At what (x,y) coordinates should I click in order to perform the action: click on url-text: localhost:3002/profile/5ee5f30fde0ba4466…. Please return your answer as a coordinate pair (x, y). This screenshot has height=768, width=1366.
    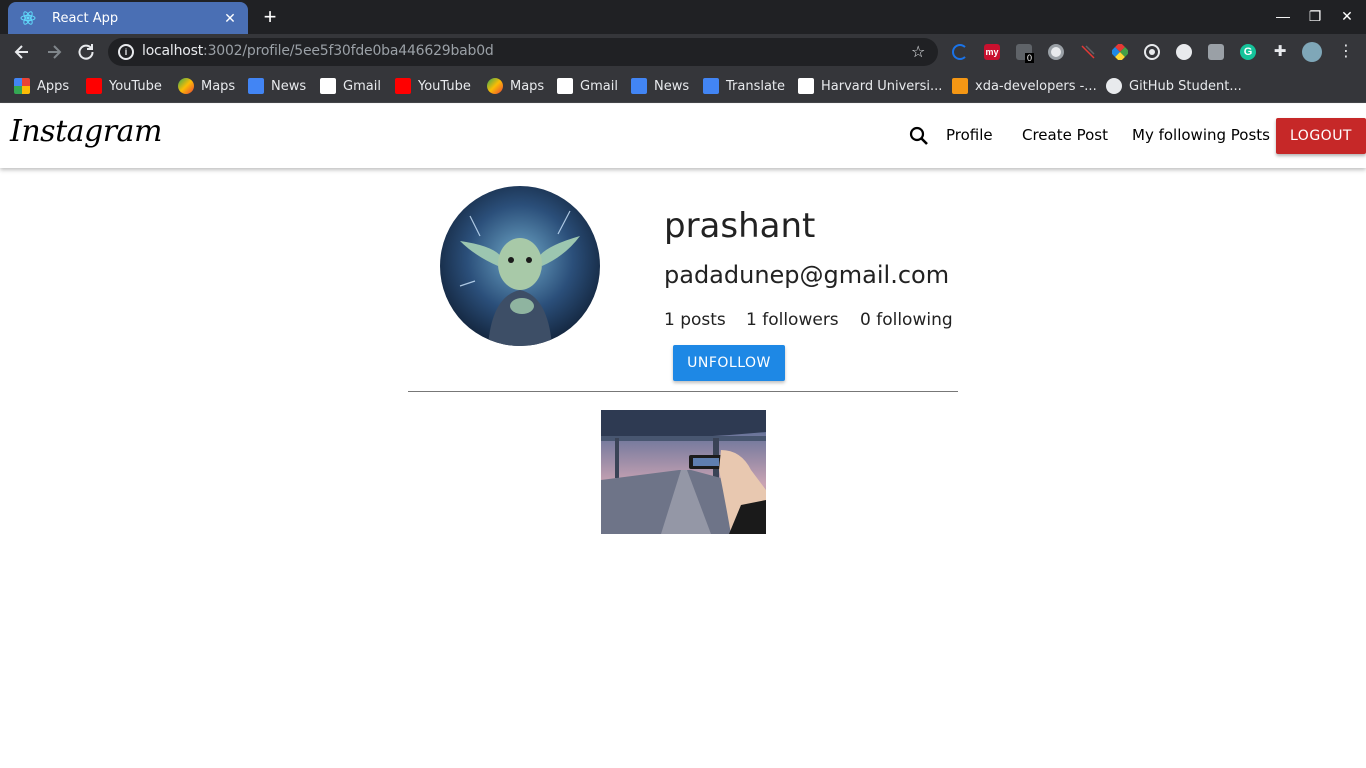
    Looking at the image, I should click on (318, 51).